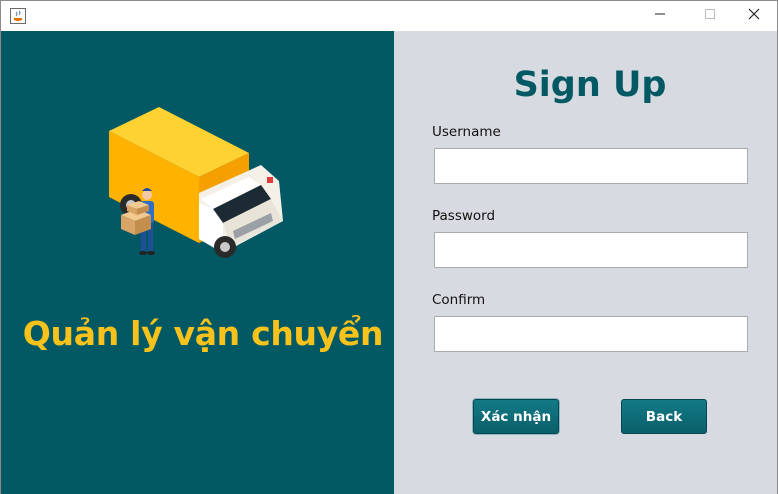 The image size is (778, 494). I want to click on maximize-icon, so click(710, 16).